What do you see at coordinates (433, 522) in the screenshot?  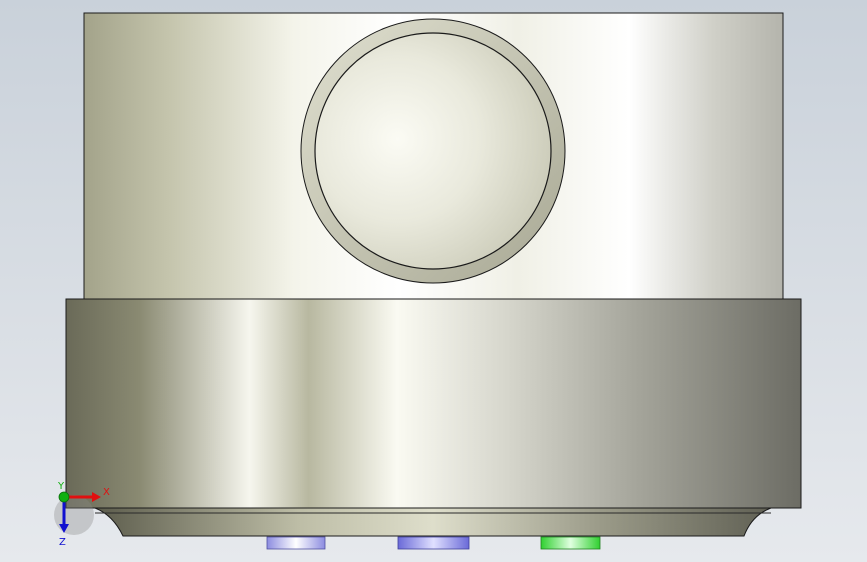 I see `base-chamfer` at bounding box center [433, 522].